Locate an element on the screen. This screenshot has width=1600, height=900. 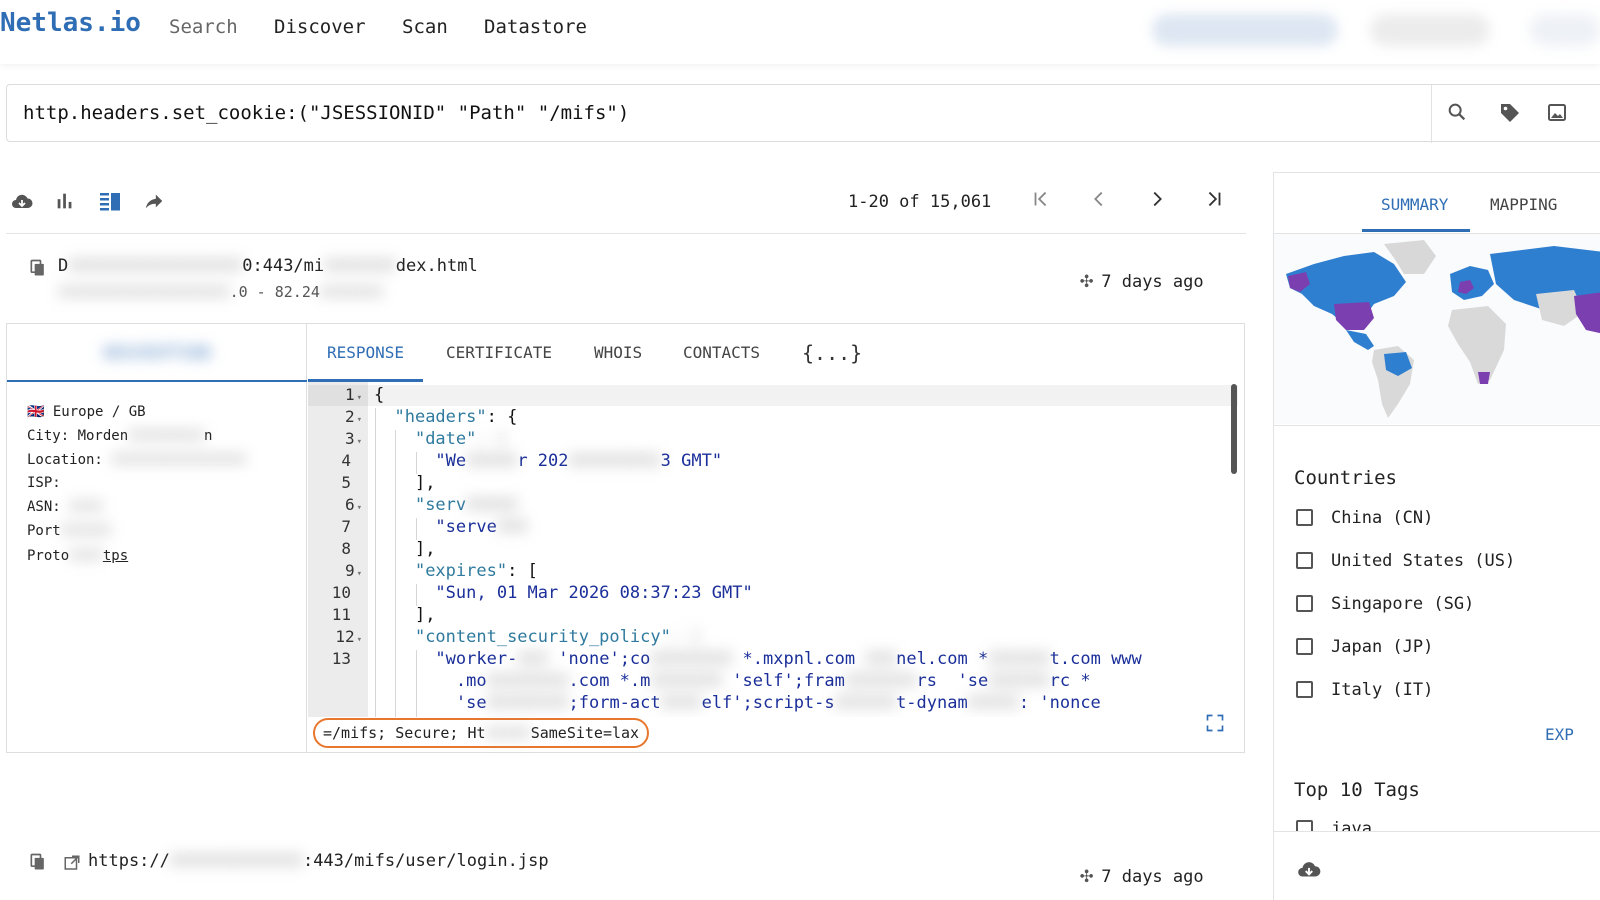
code-scrollbar is located at coordinates (1234, 429).